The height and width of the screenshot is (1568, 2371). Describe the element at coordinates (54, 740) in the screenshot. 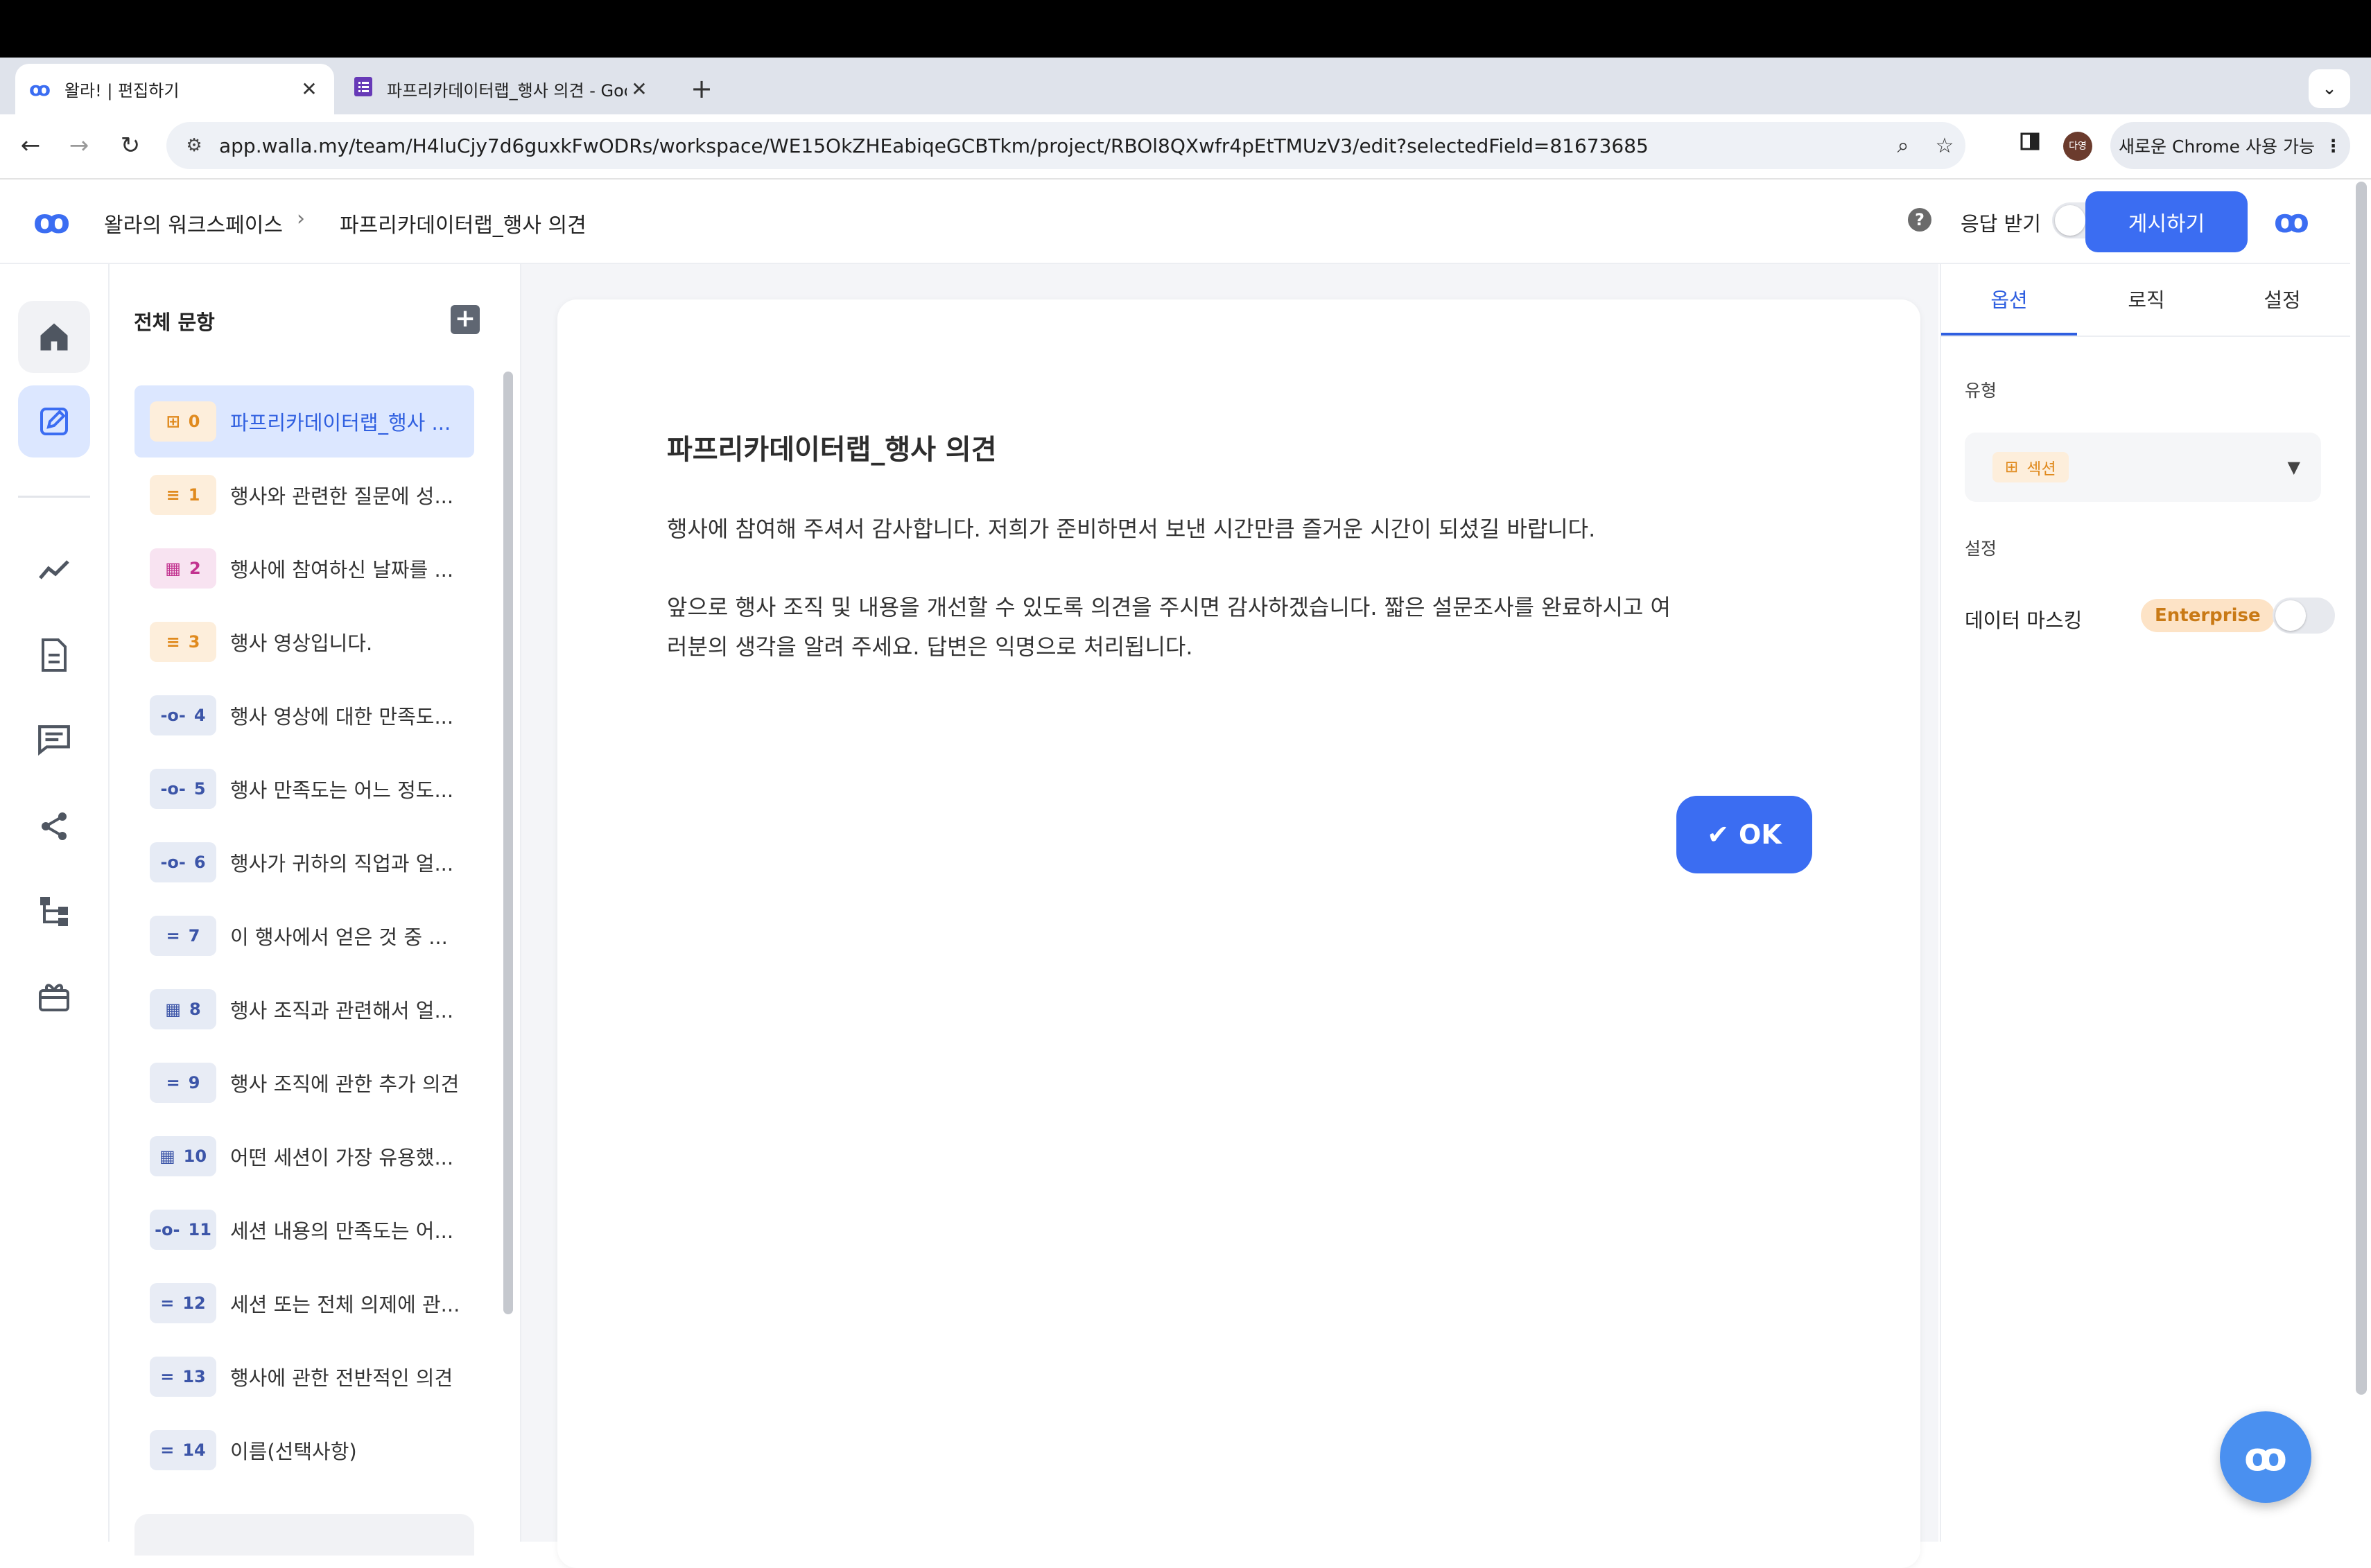

I see `comments-icon` at that location.